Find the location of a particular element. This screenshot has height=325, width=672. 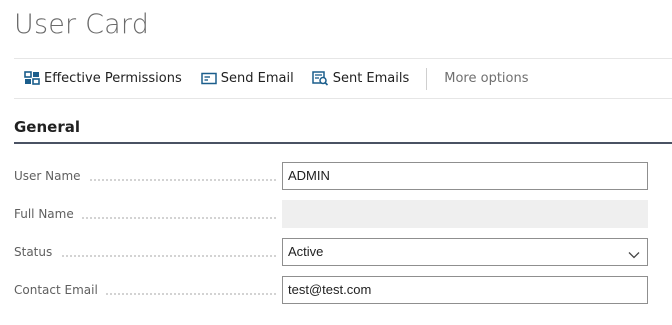

status-label: Status is located at coordinates (37, 252).